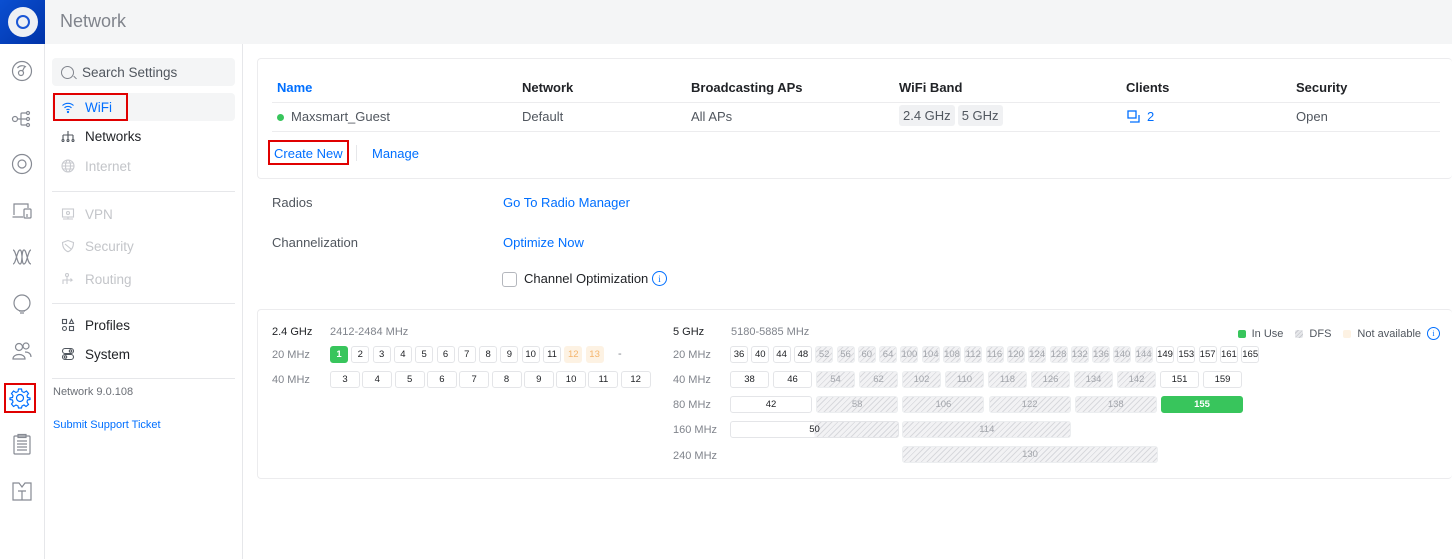 Image resolution: width=1452 pixels, height=559 pixels. I want to click on channel-chip: 60, so click(866, 354).